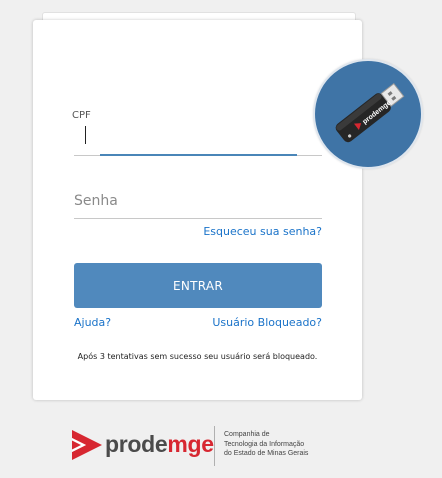  Describe the element at coordinates (92, 322) in the screenshot. I see `help-link: Ajuda?` at that location.